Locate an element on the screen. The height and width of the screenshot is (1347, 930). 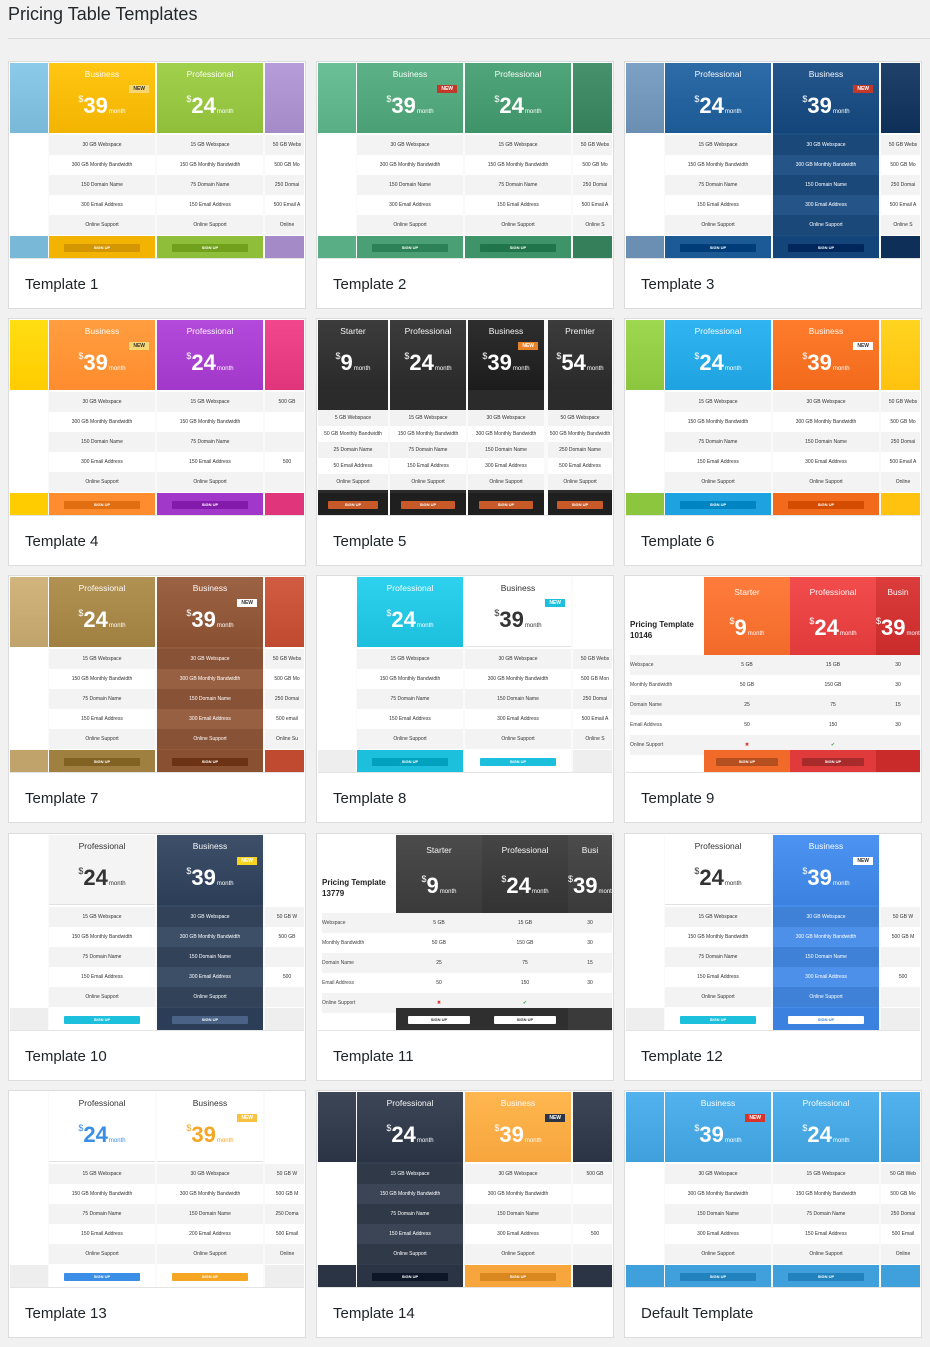
plan-price: $39month is located at coordinates (210, 619).